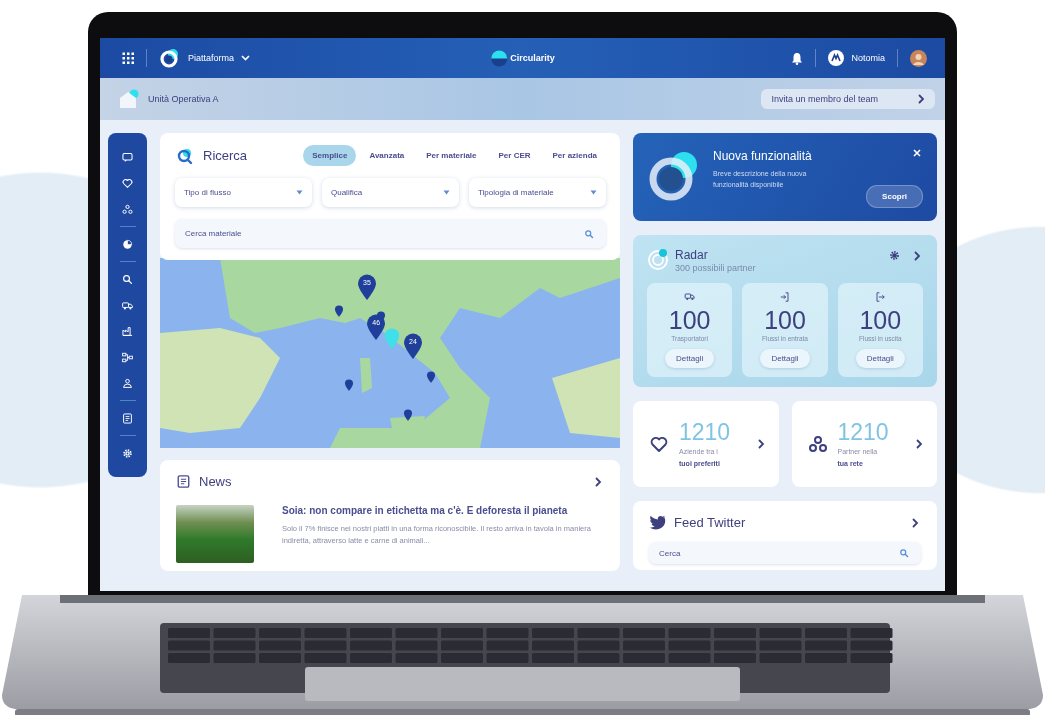 This screenshot has height=715, width=1045. I want to click on search-tab: Per azienda, so click(574, 155).